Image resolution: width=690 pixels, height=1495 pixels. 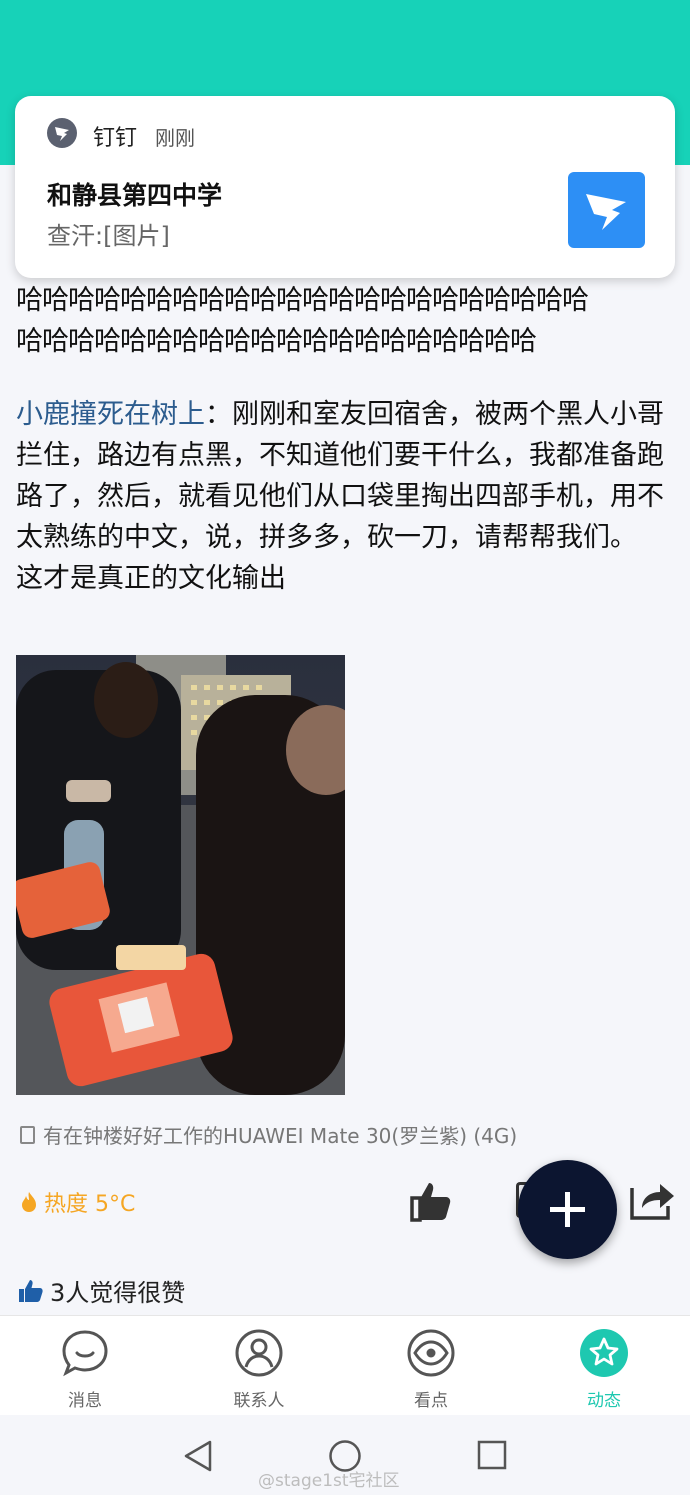 What do you see at coordinates (115, 138) in the screenshot?
I see `notification-app-name: 钉钉` at bounding box center [115, 138].